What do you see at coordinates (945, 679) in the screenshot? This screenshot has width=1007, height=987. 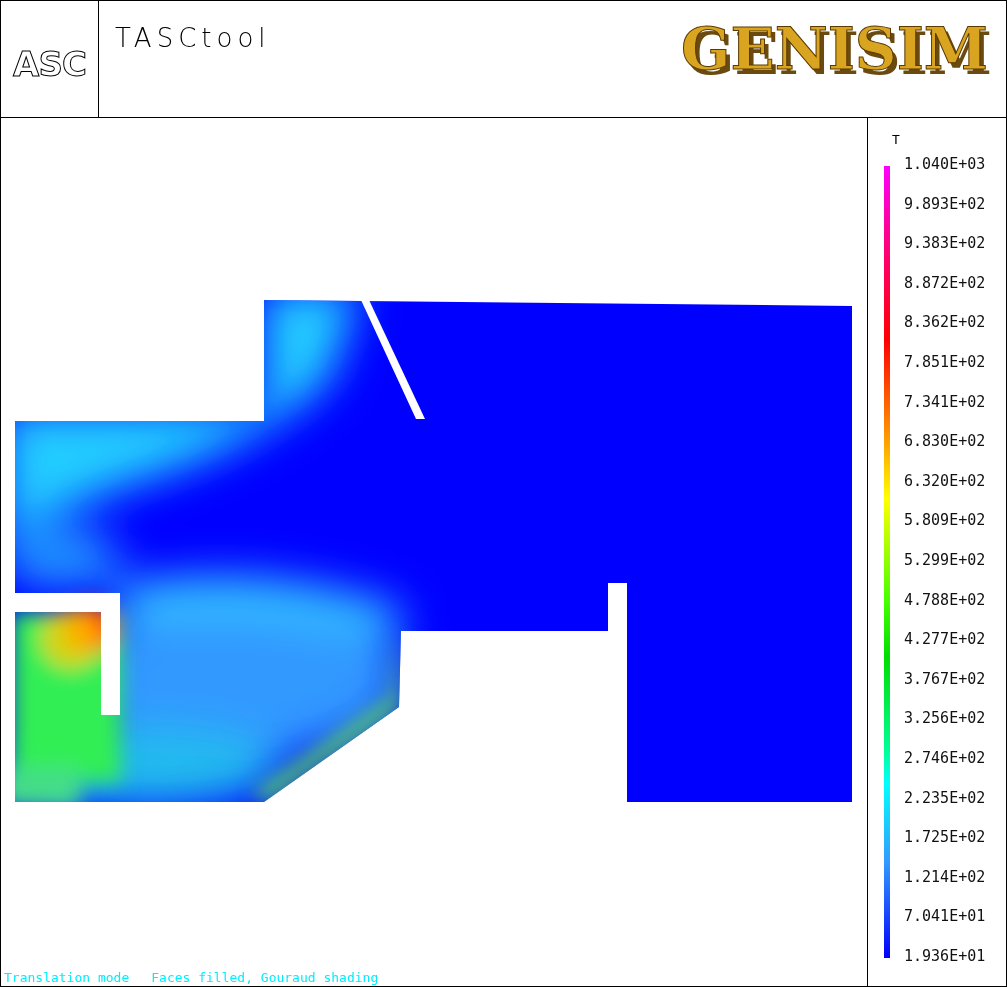 I see `legend-value: 3.767E+02` at bounding box center [945, 679].